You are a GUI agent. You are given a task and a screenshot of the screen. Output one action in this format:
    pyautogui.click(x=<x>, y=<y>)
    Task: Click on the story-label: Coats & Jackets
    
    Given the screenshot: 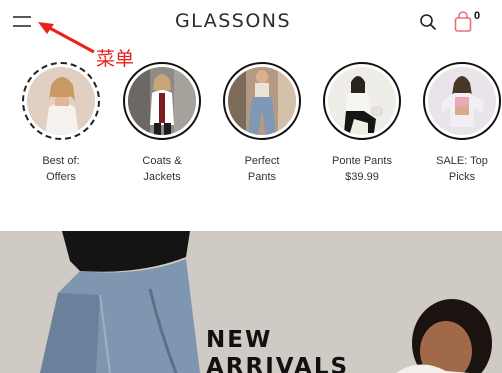 What is the action you would take?
    pyautogui.click(x=162, y=169)
    